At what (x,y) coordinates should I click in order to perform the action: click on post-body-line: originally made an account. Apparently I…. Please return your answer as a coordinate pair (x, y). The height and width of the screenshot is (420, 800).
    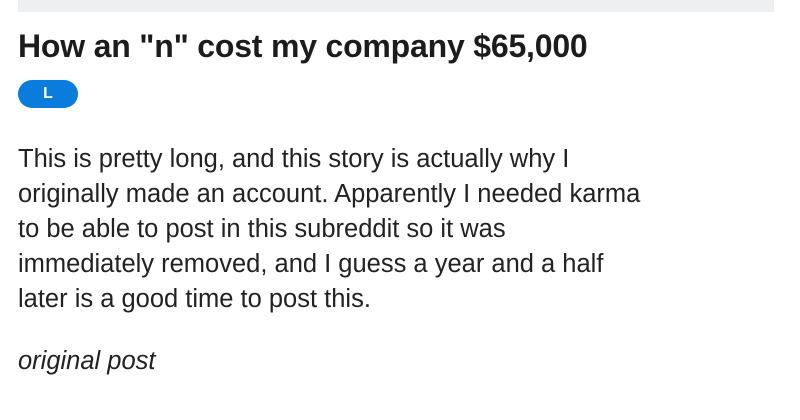
    Looking at the image, I should click on (329, 194).